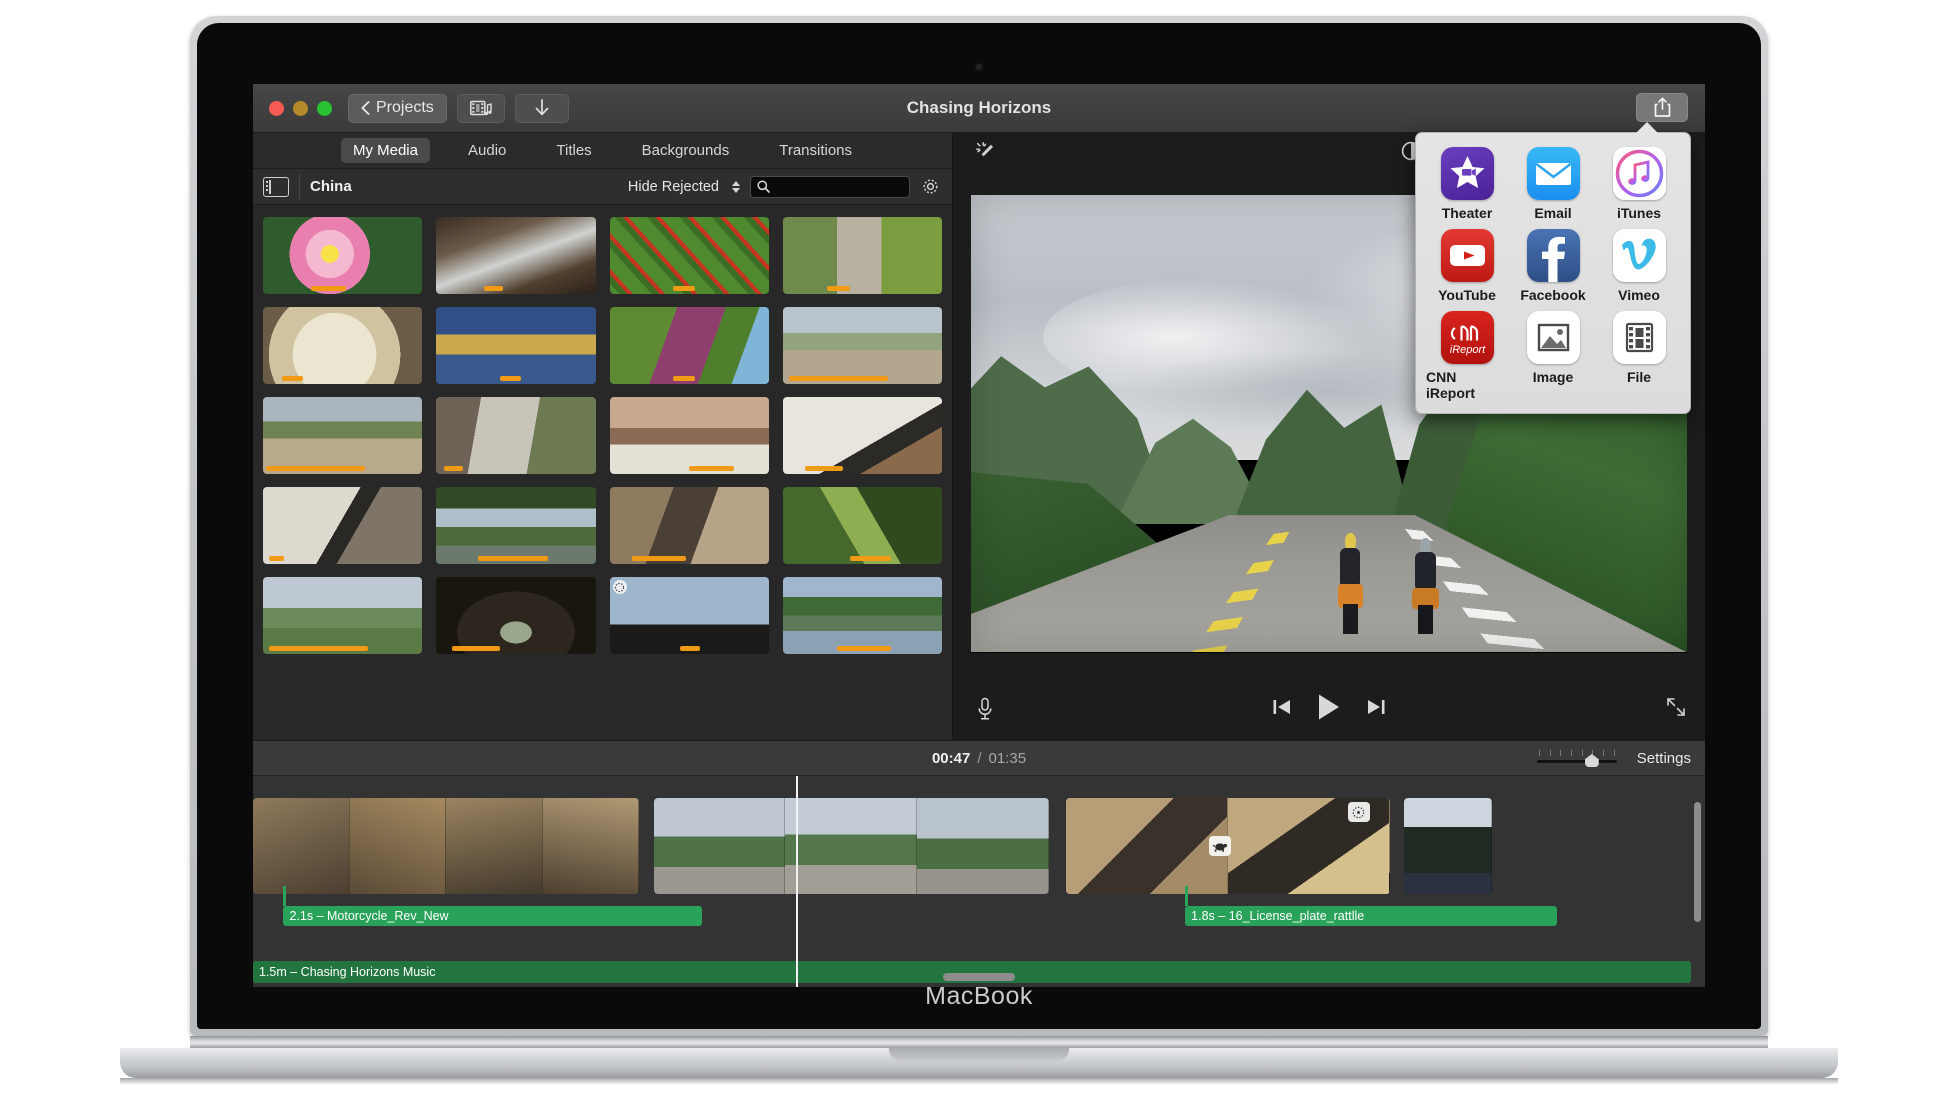  I want to click on thumbnail-image-motorcycles-village-street, so click(862, 345).